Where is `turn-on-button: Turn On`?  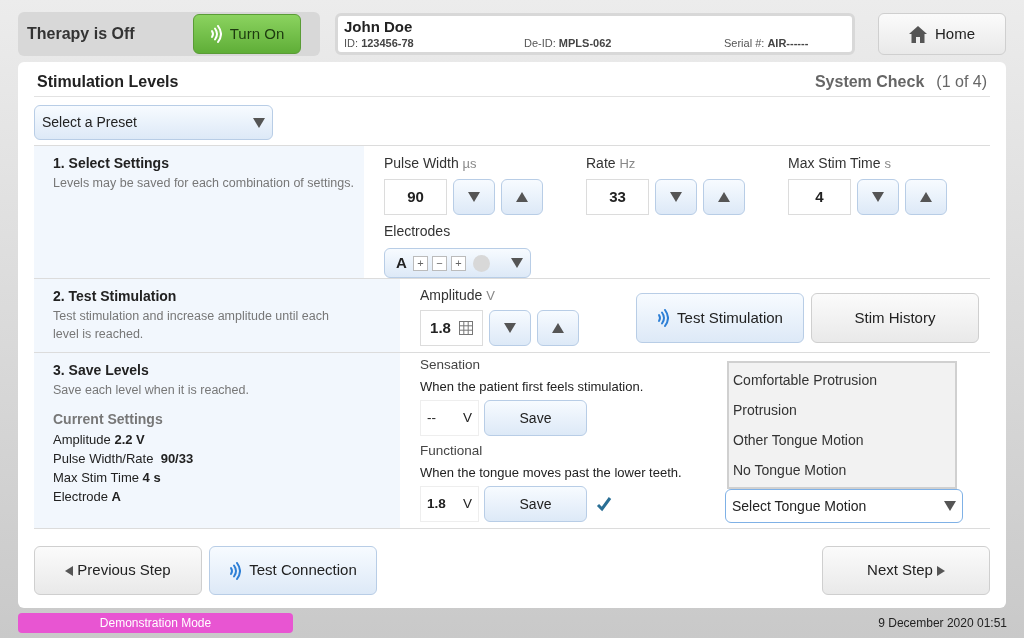 turn-on-button: Turn On is located at coordinates (247, 34).